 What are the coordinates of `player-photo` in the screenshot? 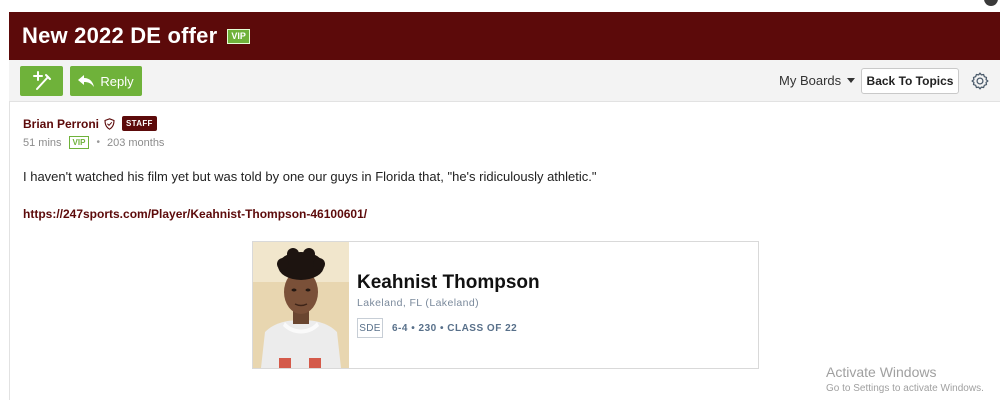 It's located at (301, 305).